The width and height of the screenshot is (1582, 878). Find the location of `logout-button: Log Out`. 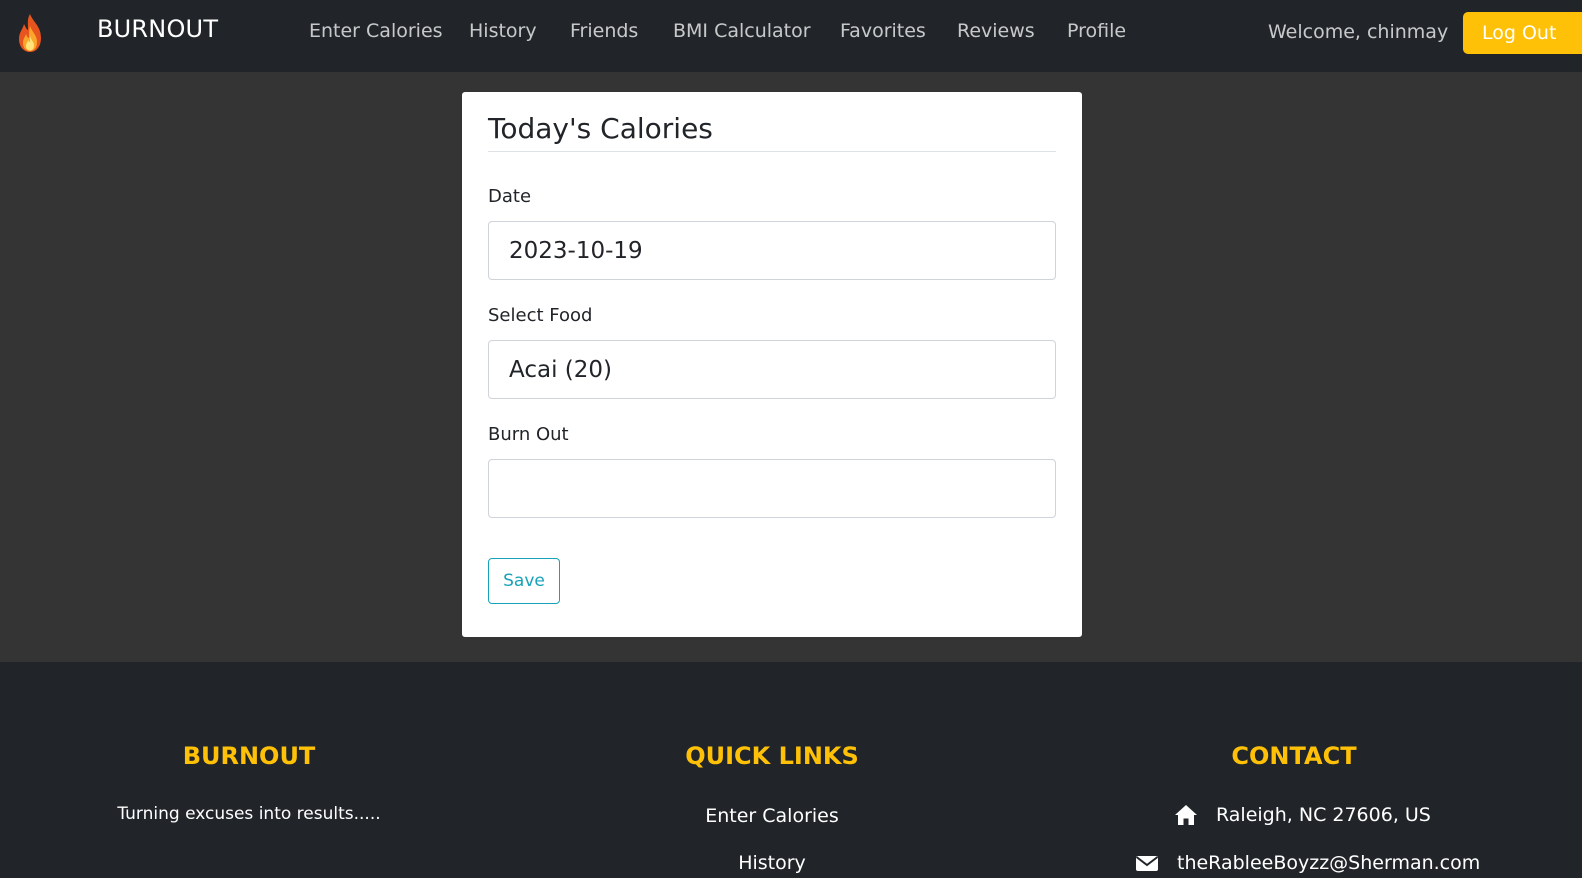

logout-button: Log Out is located at coordinates (1522, 33).